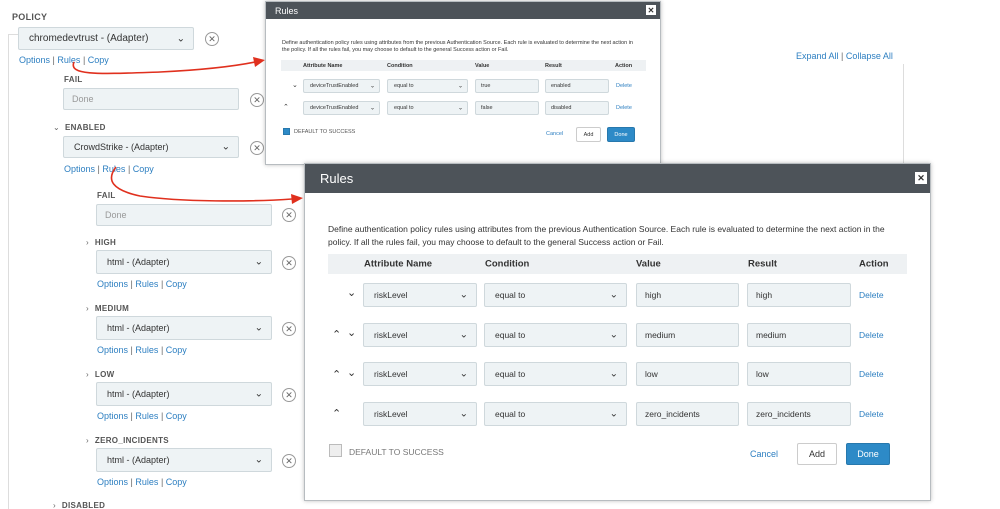  What do you see at coordinates (289, 329) in the screenshot?
I see `remove-medium-adapter-icon: ✕` at bounding box center [289, 329].